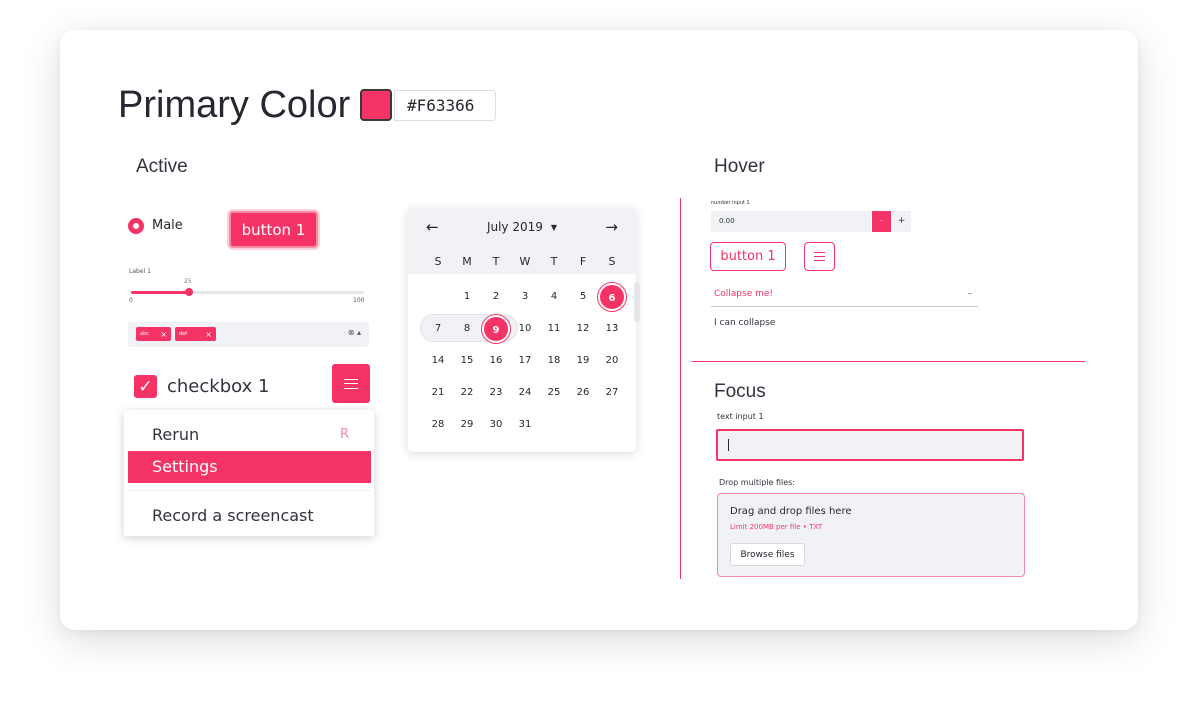  What do you see at coordinates (176, 434) in the screenshot?
I see `menu-item-label: Rerun` at bounding box center [176, 434].